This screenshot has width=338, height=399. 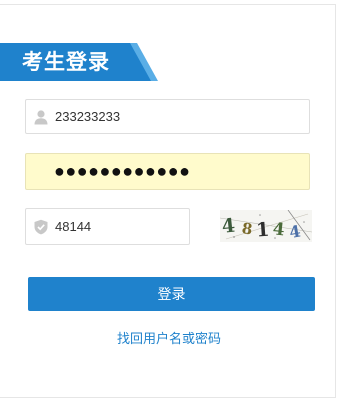 I want to click on title-ribbon: 考生登录, so click(x=79, y=62).